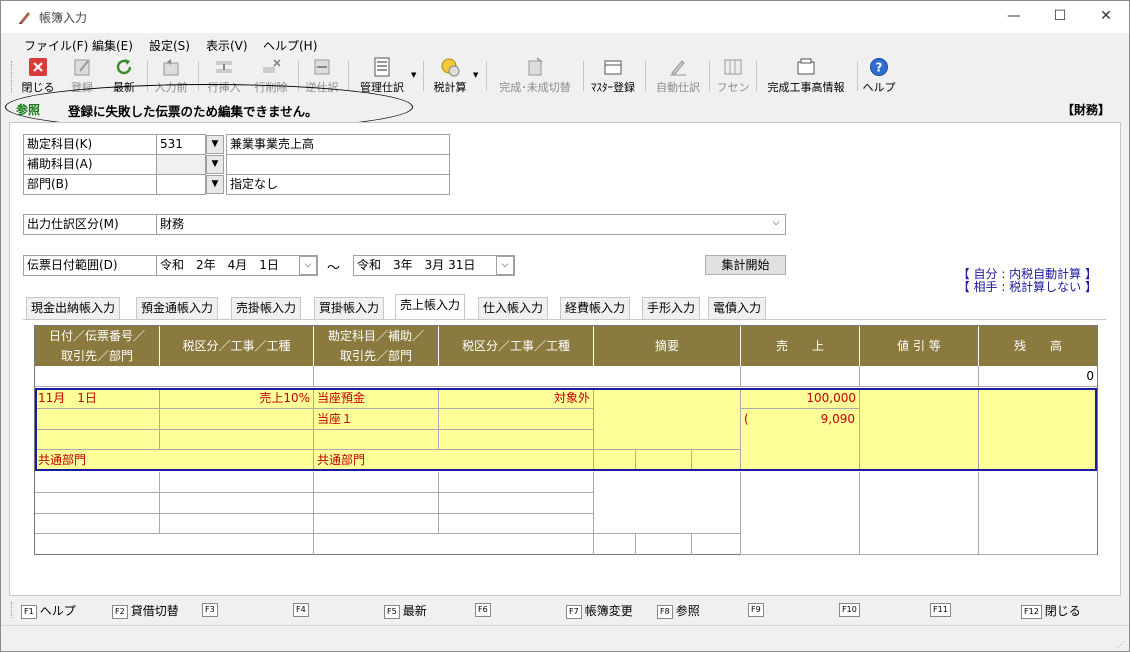 This screenshot has height=652, width=1130. I want to click on empty-dept2, so click(454, 544).